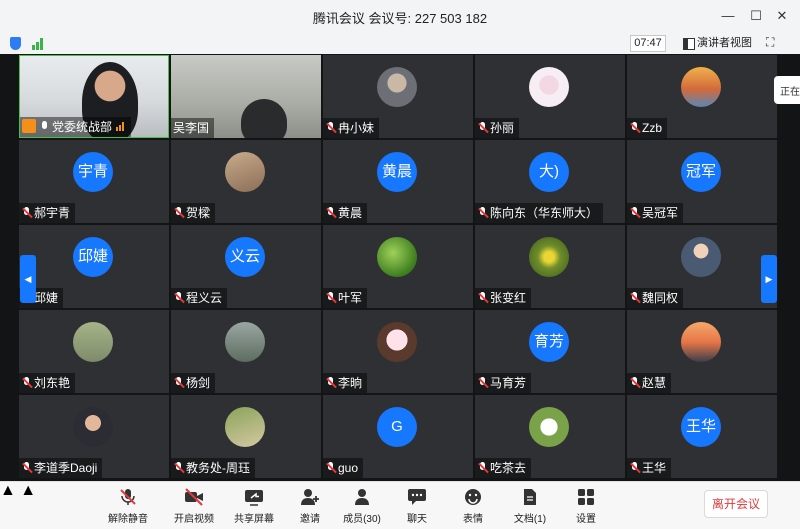 Image resolution: width=800 pixels, height=529 pixels. What do you see at coordinates (550, 351) in the screenshot?
I see `participant-tile: 育芳 马育芳` at bounding box center [550, 351].